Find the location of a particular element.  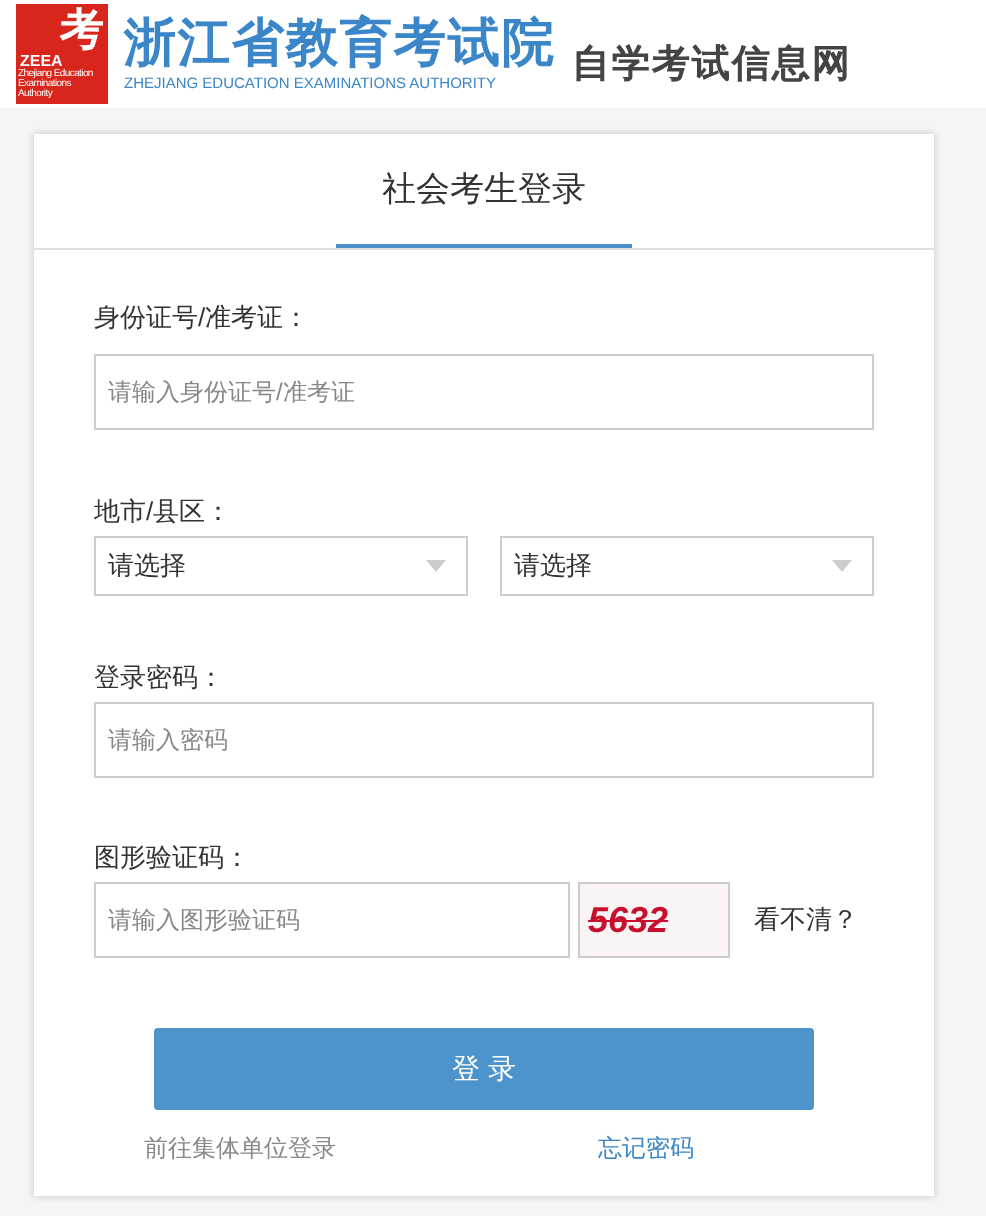

field-label: 地市/县区： is located at coordinates (164, 511).